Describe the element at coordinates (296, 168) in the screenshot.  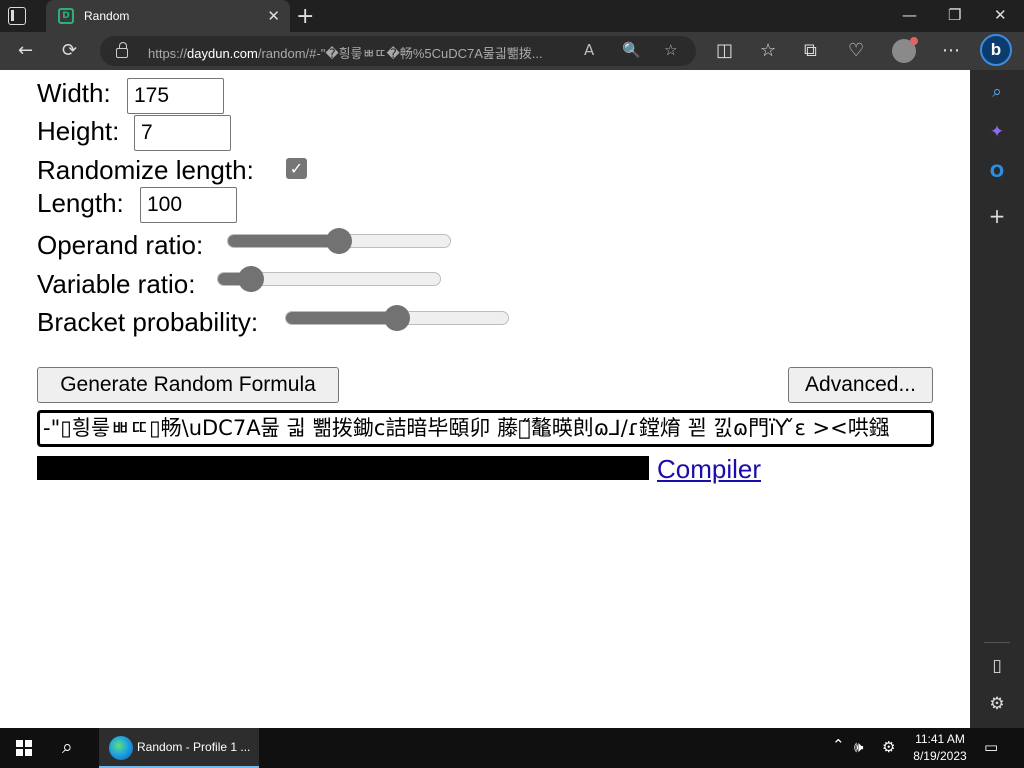
I see `randomize-length-checkbox: ✓` at that location.